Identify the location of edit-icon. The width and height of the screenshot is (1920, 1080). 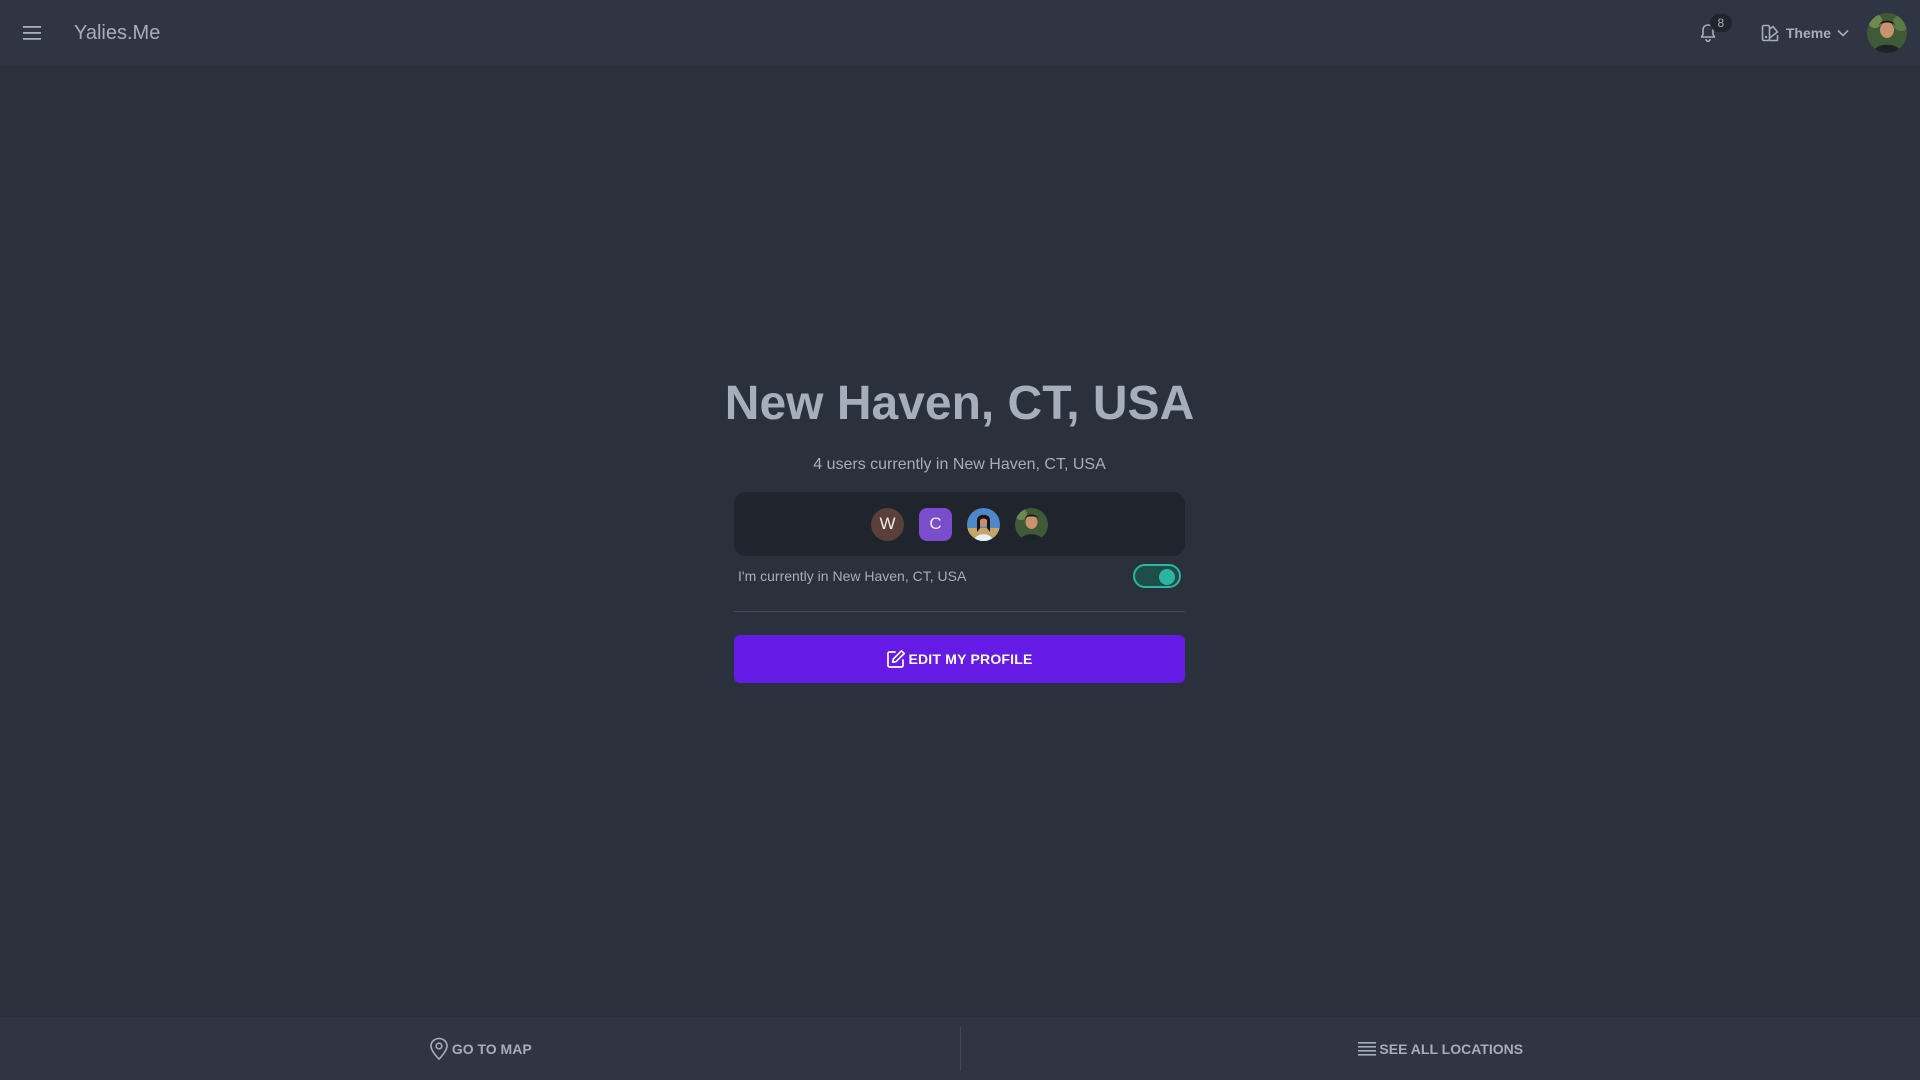
(896, 658).